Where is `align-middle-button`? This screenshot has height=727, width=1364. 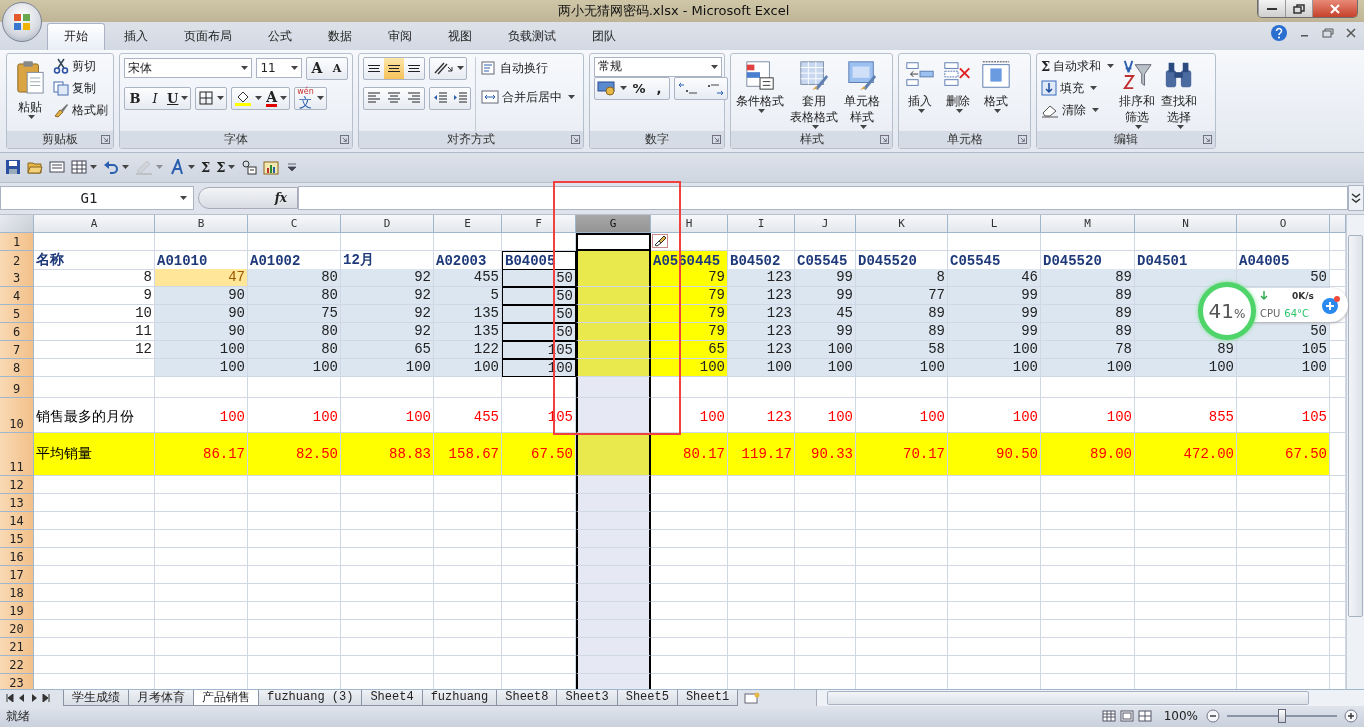
align-middle-button is located at coordinates (394, 68).